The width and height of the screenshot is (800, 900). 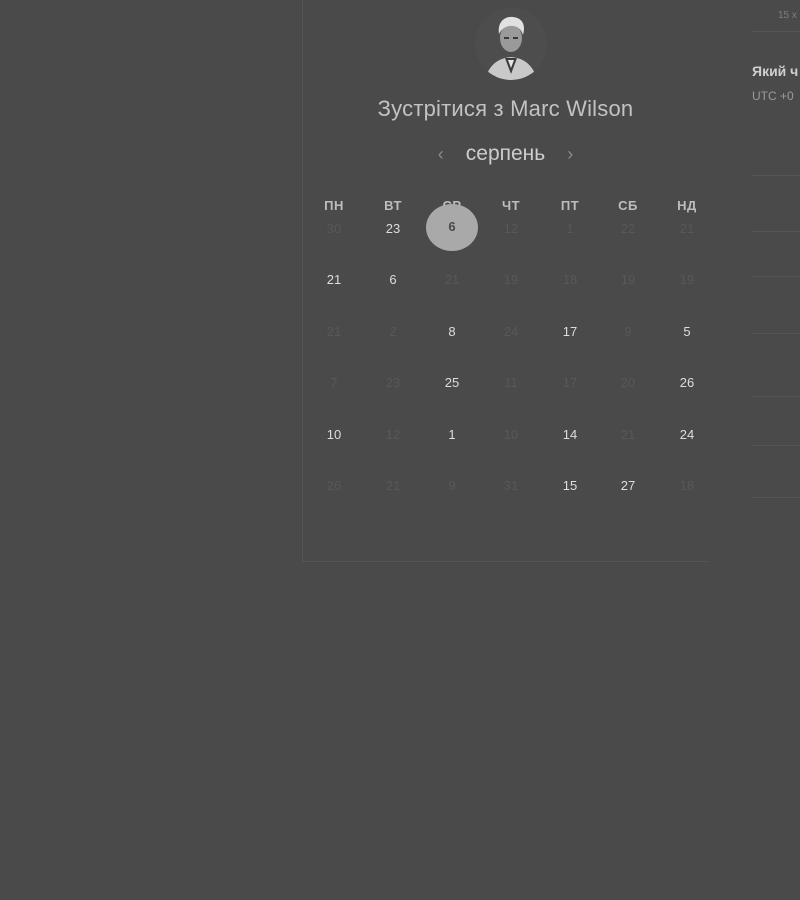 I want to click on calendar-day-unavailable: 1, so click(x=570, y=228).